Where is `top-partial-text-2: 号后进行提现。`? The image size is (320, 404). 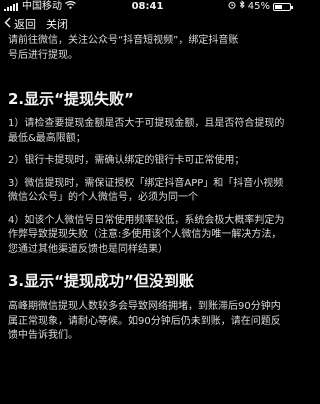 top-partial-text-2: 号后进行提现。 is located at coordinates (43, 55).